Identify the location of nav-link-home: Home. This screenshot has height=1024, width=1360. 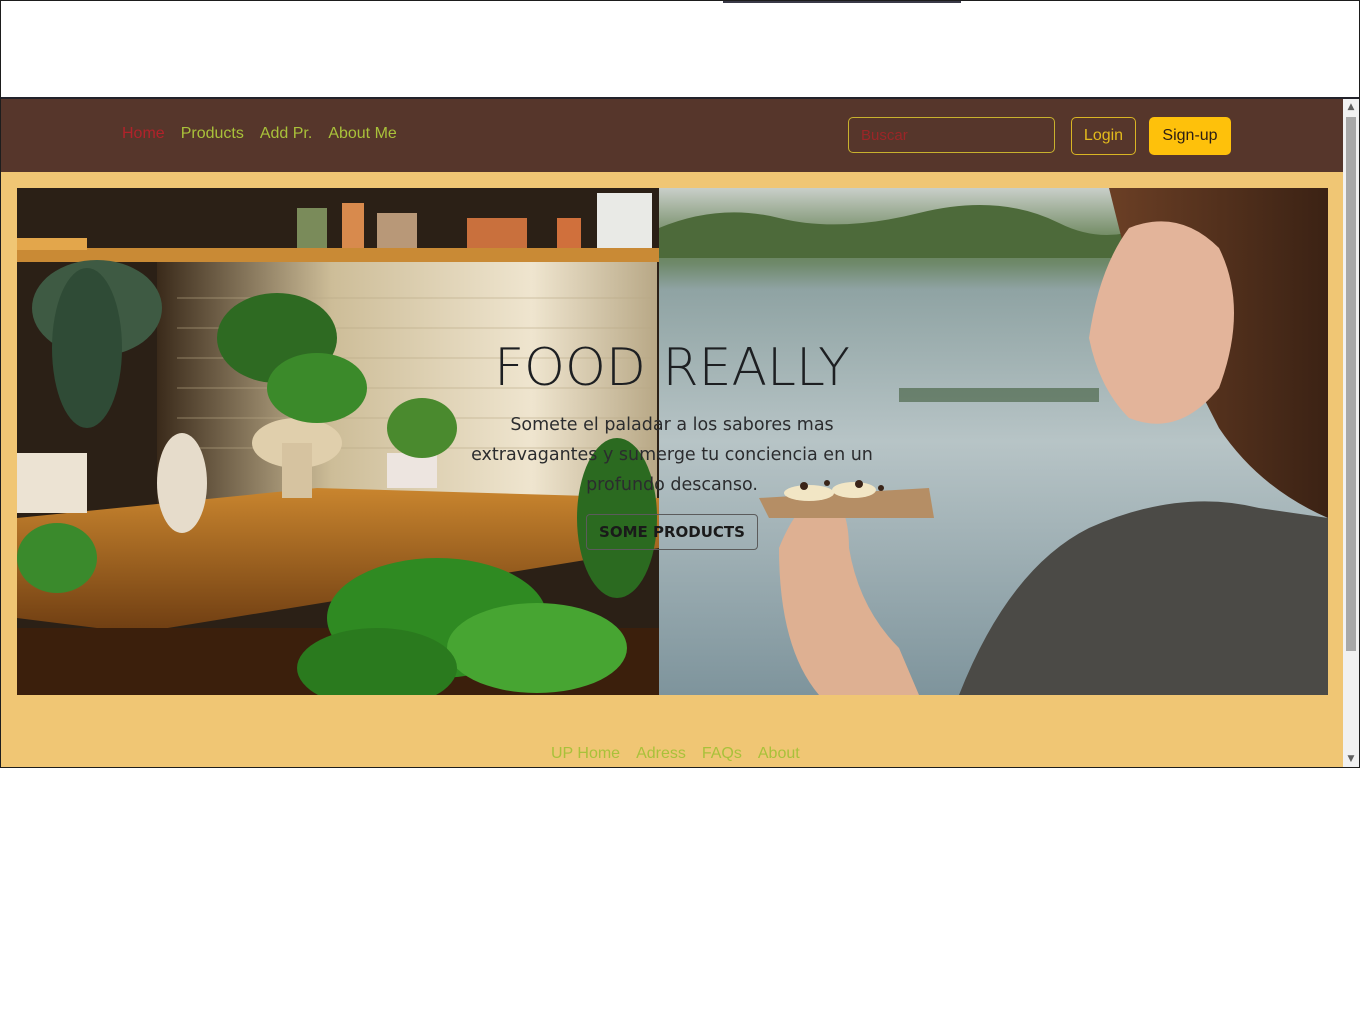
(143, 134).